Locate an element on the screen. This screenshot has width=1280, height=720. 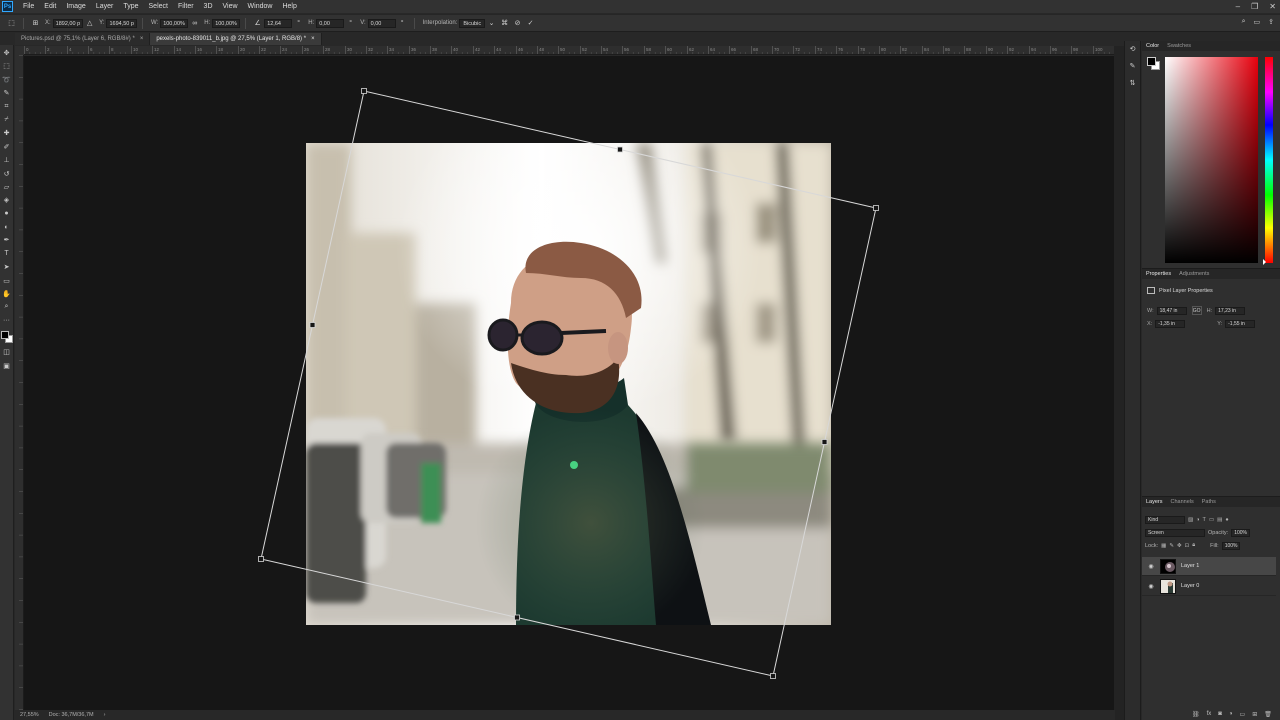
eraser-tool-icon: ▱ is located at coordinates (7, 187).